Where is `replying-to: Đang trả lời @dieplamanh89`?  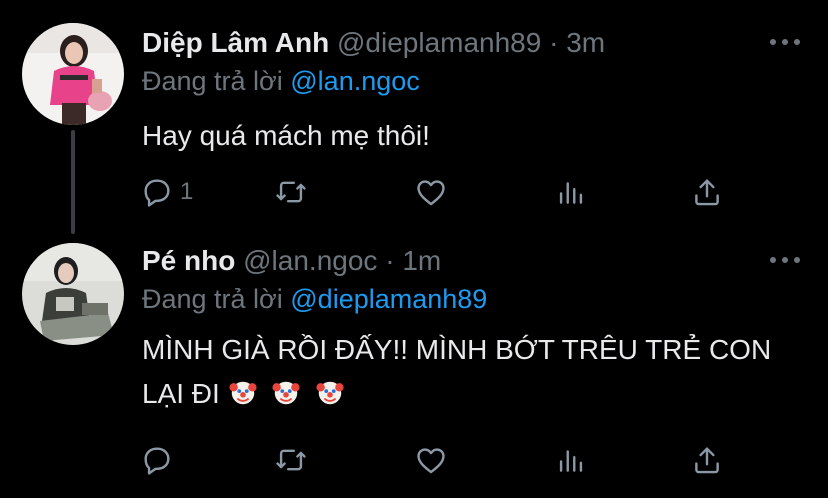 replying-to: Đang trả lời @dieplamanh89 is located at coordinates (314, 299).